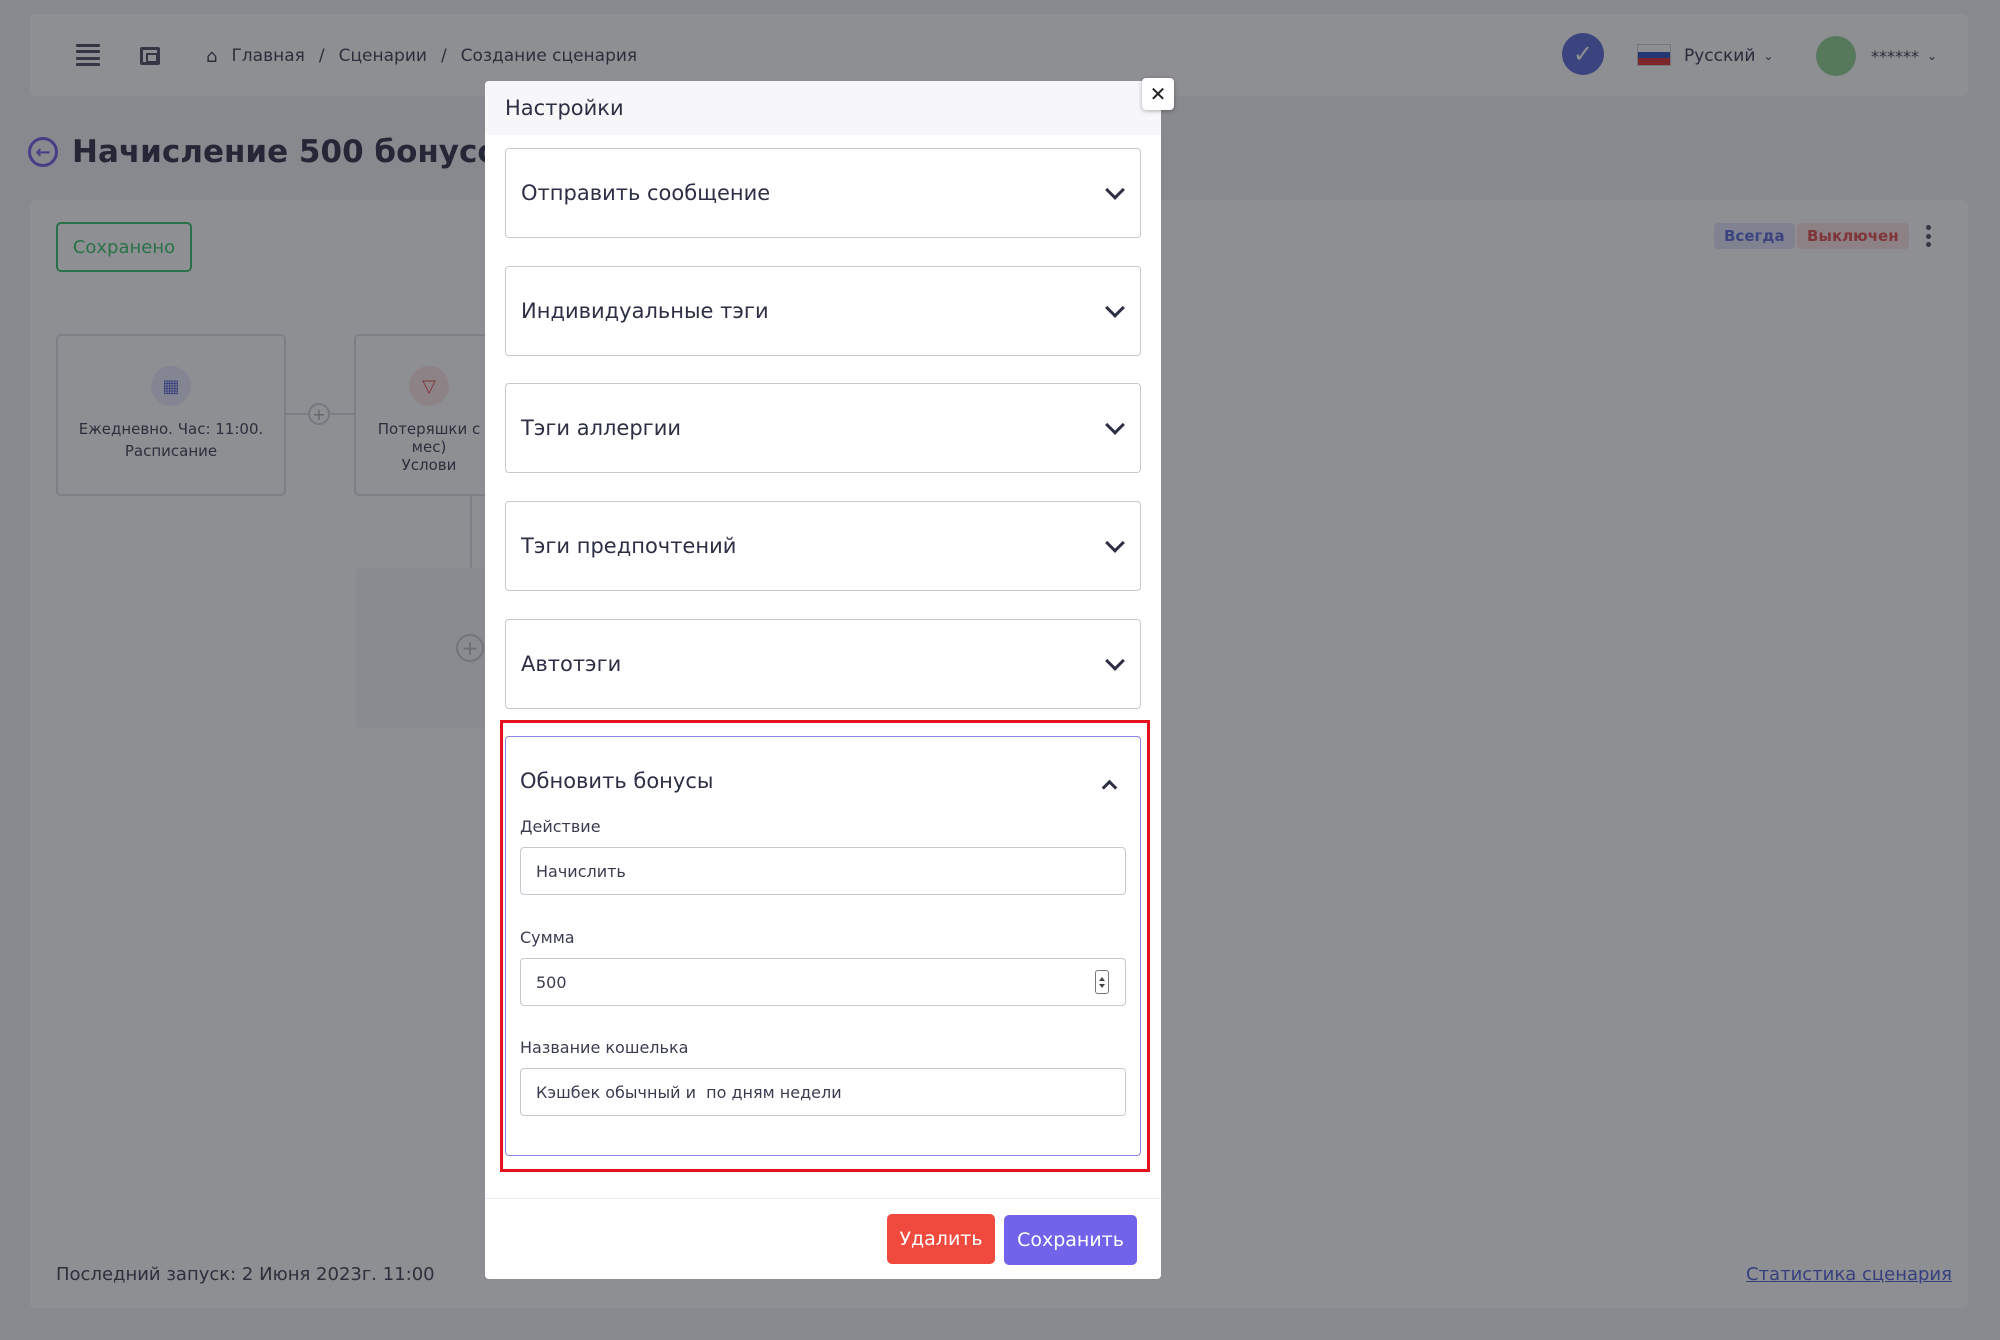 This screenshot has height=1340, width=2000. What do you see at coordinates (941, 1239) in the screenshot?
I see `delete-button: Удалить` at bounding box center [941, 1239].